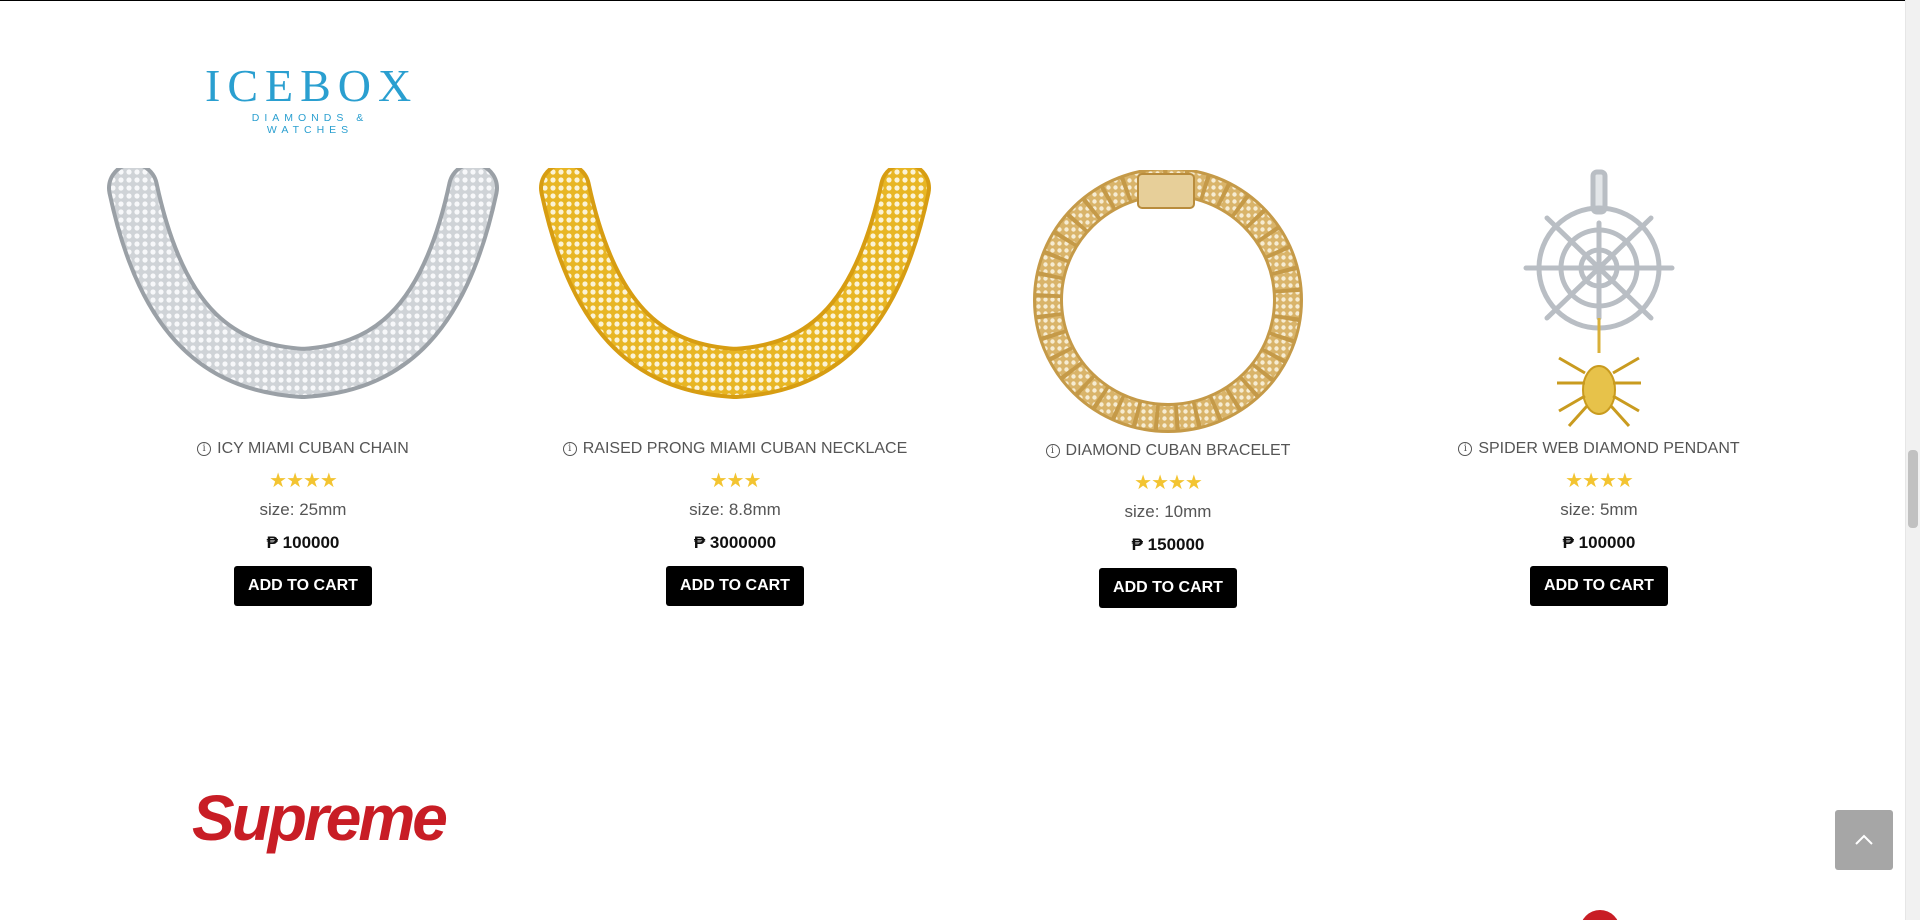 This screenshot has height=920, width=1920. I want to click on product-size: size: 10mm, so click(1168, 511).